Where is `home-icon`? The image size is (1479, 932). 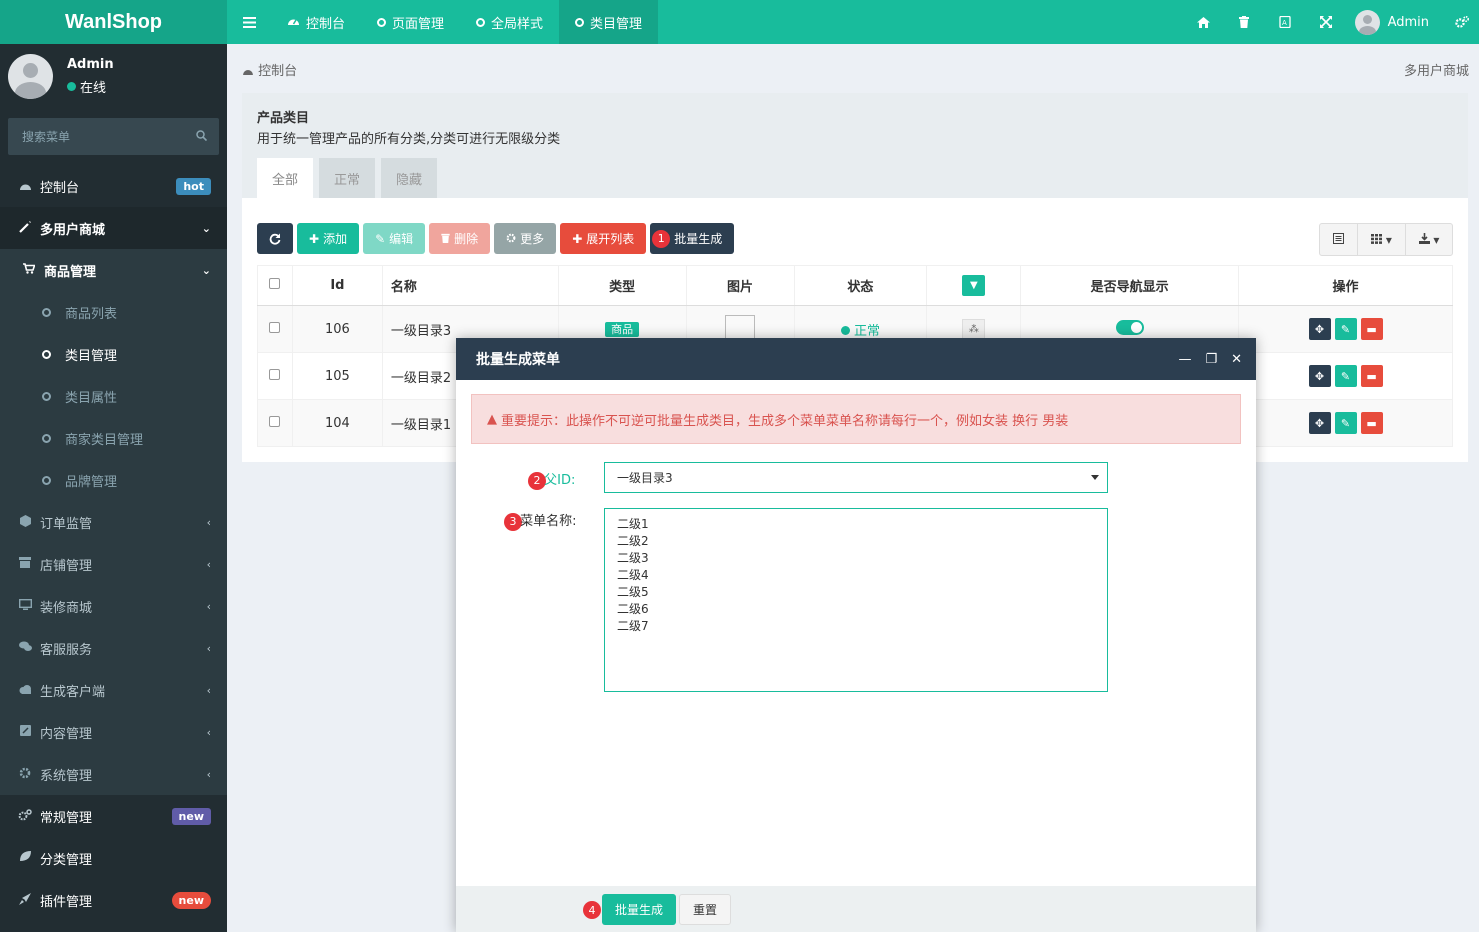 home-icon is located at coordinates (1203, 22).